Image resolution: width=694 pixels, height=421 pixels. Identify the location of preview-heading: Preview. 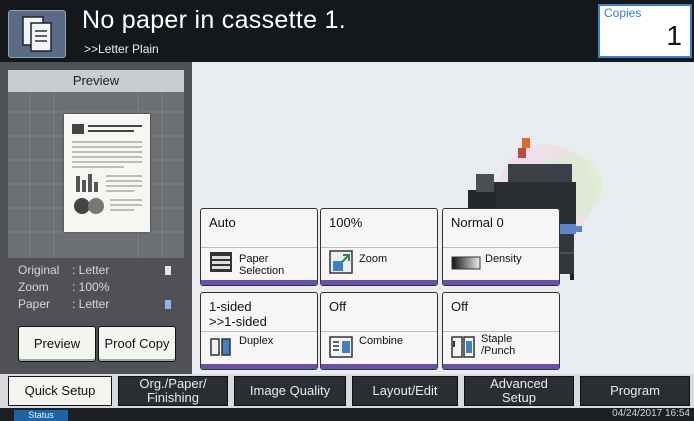
(96, 81).